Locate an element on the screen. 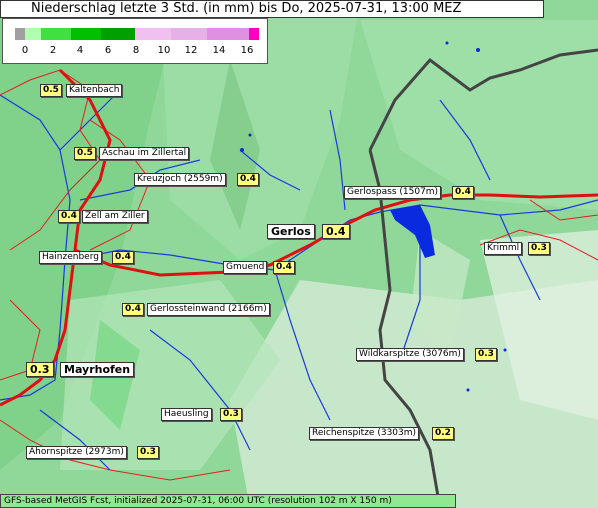 This screenshot has width=598, height=508. place-name: Kreuzjoch (2559m) is located at coordinates (180, 179).